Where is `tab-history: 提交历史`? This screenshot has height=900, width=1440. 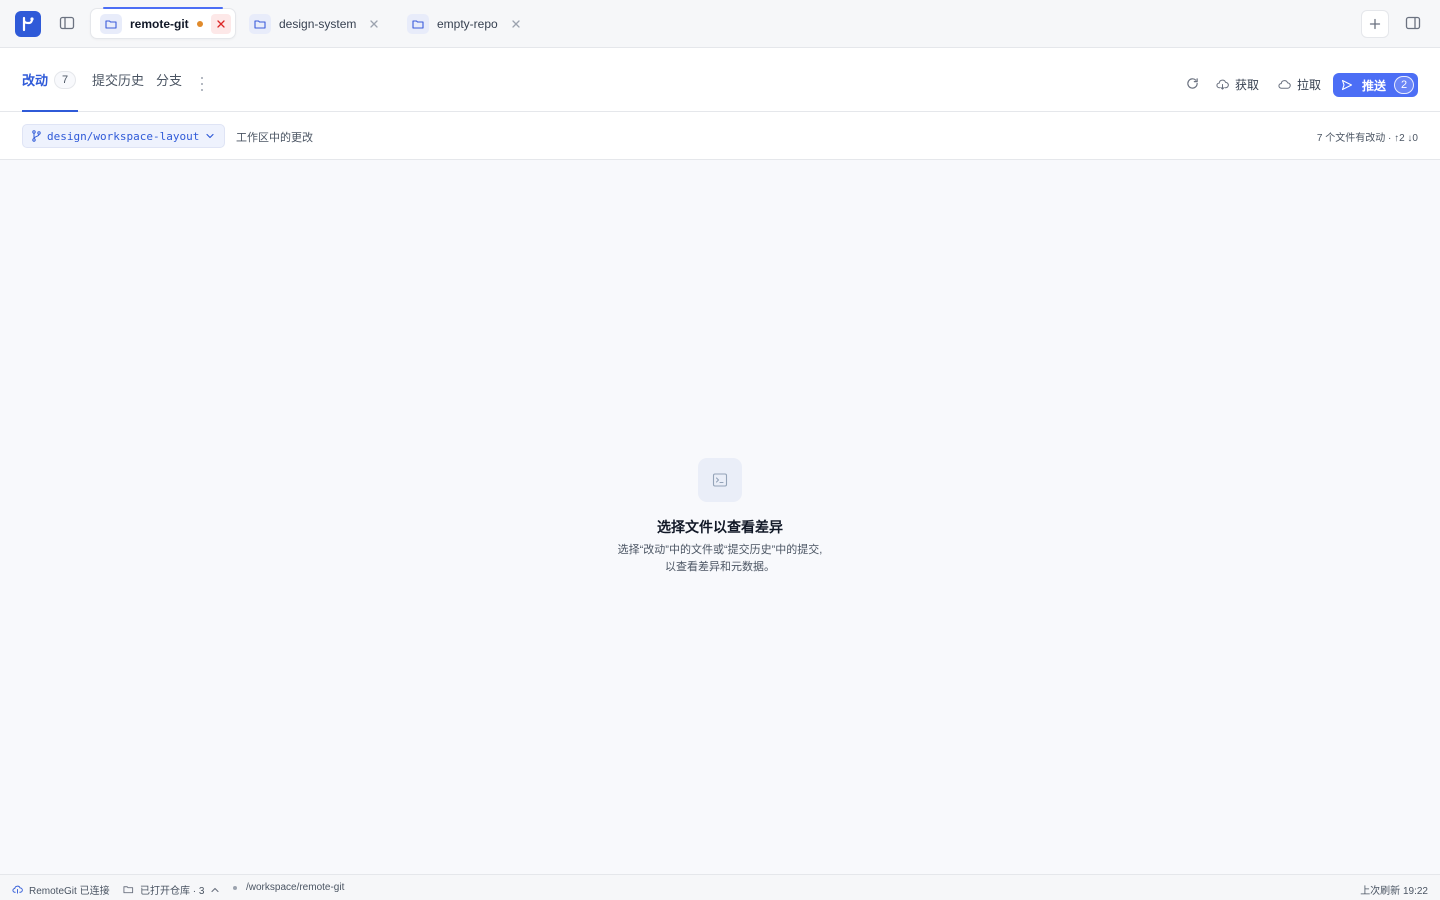
tab-history: 提交历史 is located at coordinates (118, 79).